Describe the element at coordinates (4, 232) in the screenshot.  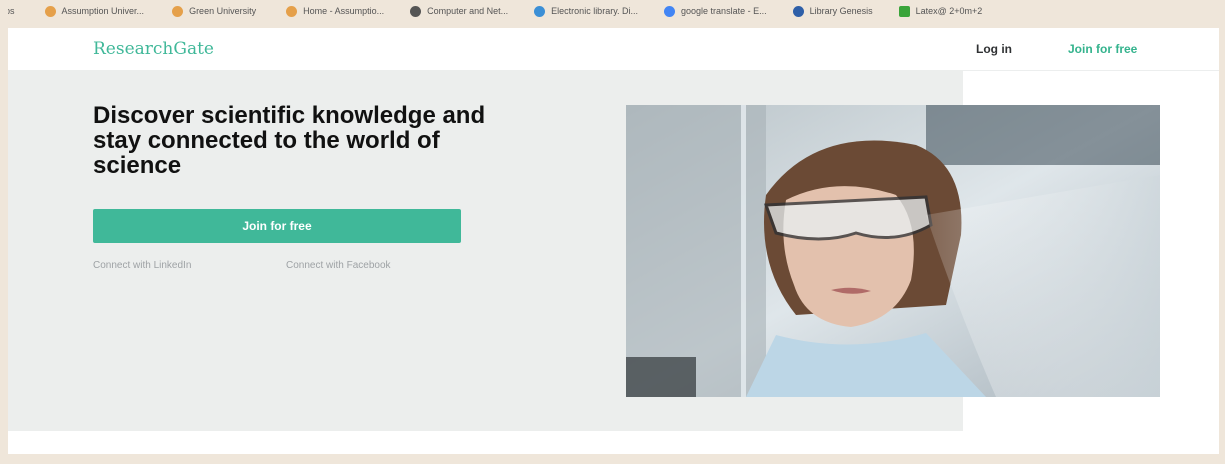
I see `browser-frame-left` at that location.